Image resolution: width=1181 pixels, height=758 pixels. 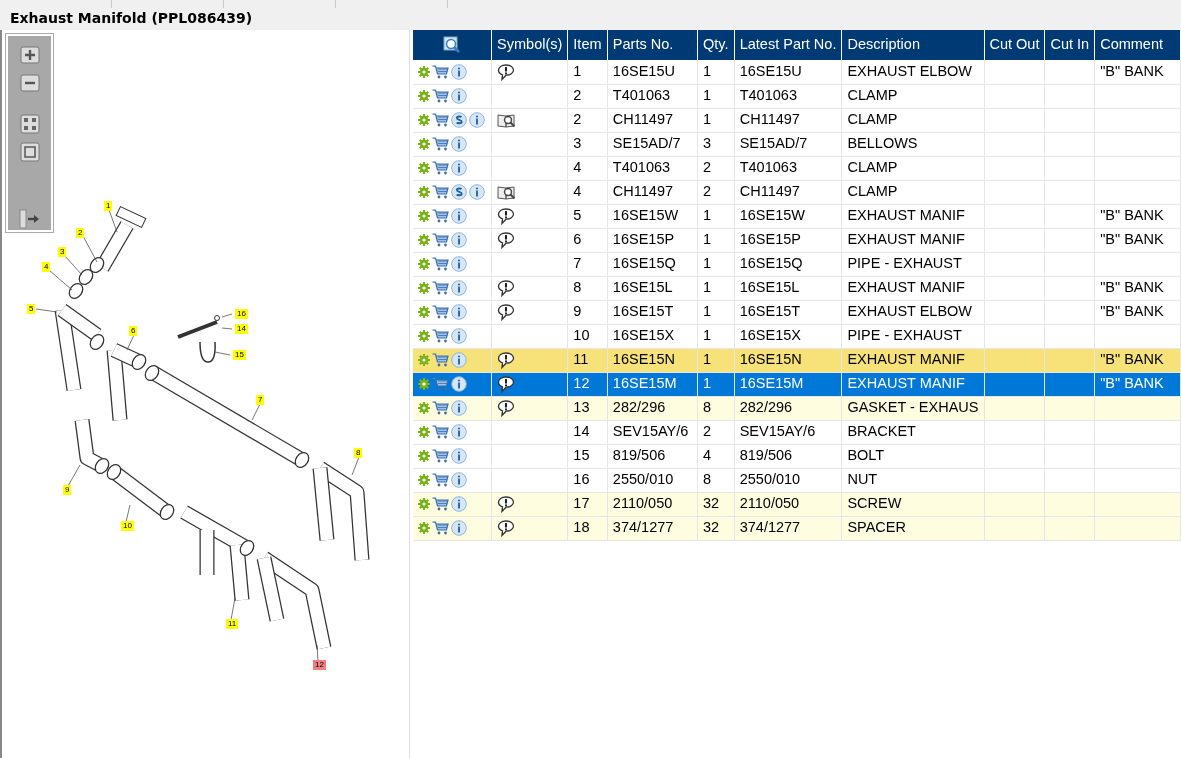 I want to click on table-row: 5 16SE15W 1 16SE15W EXHAUST MANIF "B" BANK, so click(x=797, y=216).